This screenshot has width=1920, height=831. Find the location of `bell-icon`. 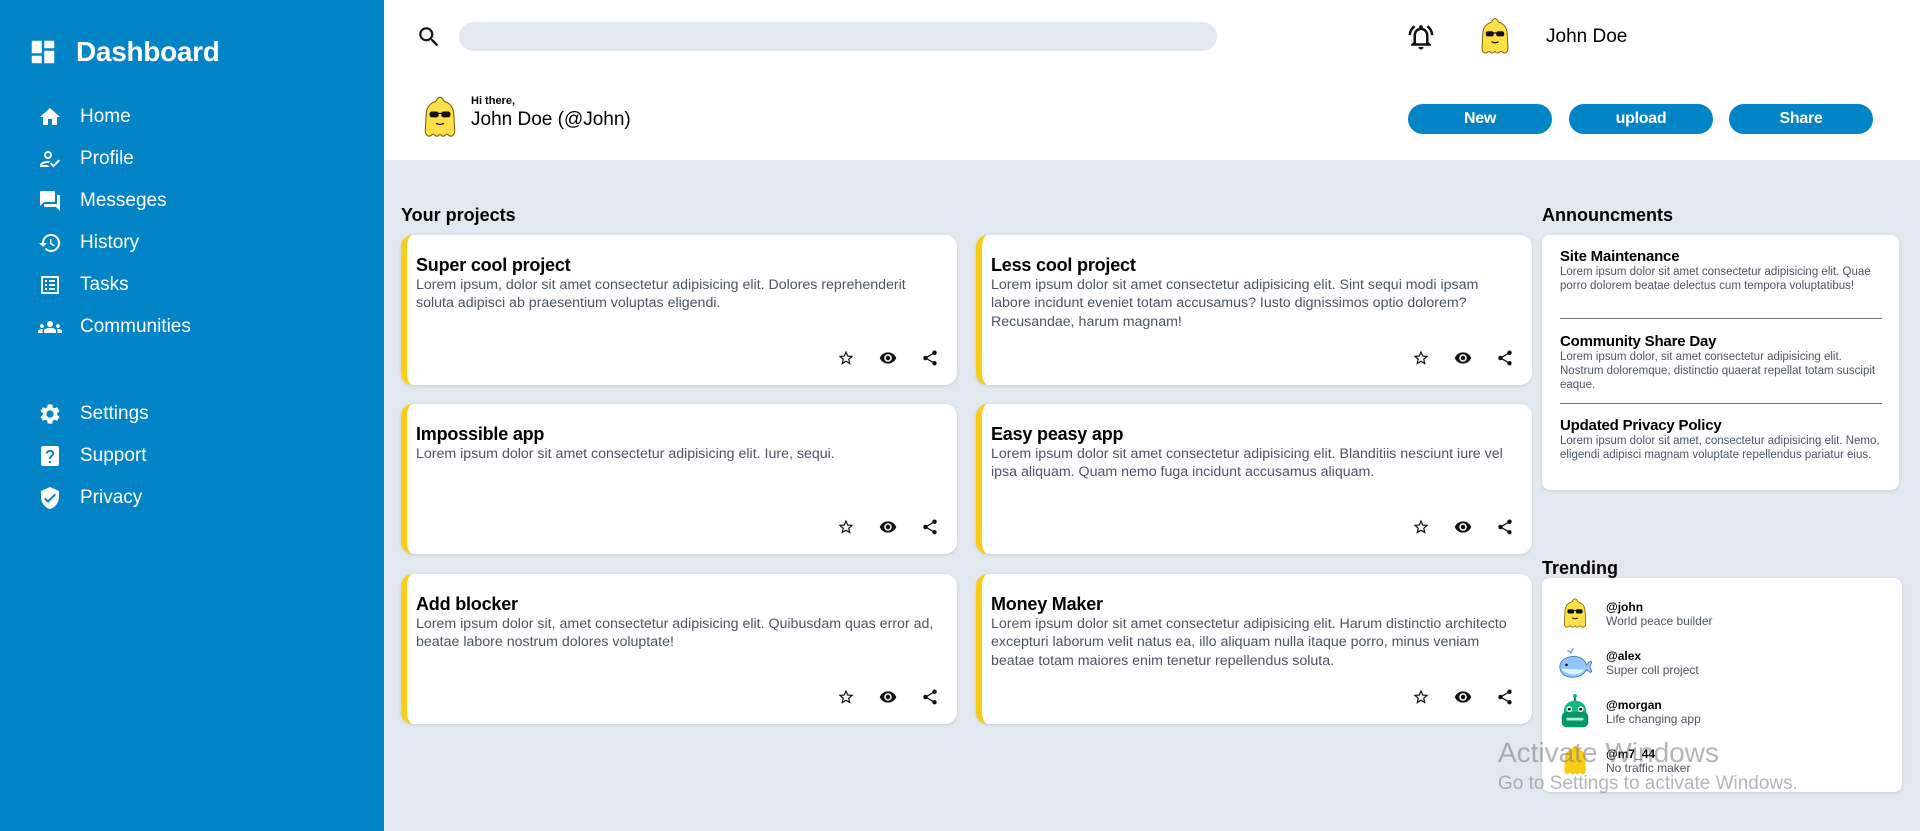

bell-icon is located at coordinates (1421, 37).